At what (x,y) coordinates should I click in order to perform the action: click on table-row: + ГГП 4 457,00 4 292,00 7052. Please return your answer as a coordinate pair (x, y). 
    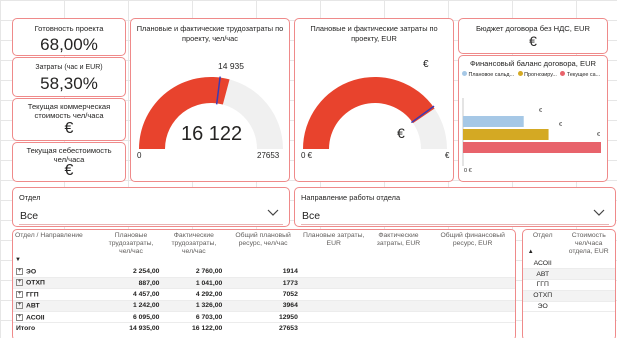
    Looking at the image, I should click on (264, 294).